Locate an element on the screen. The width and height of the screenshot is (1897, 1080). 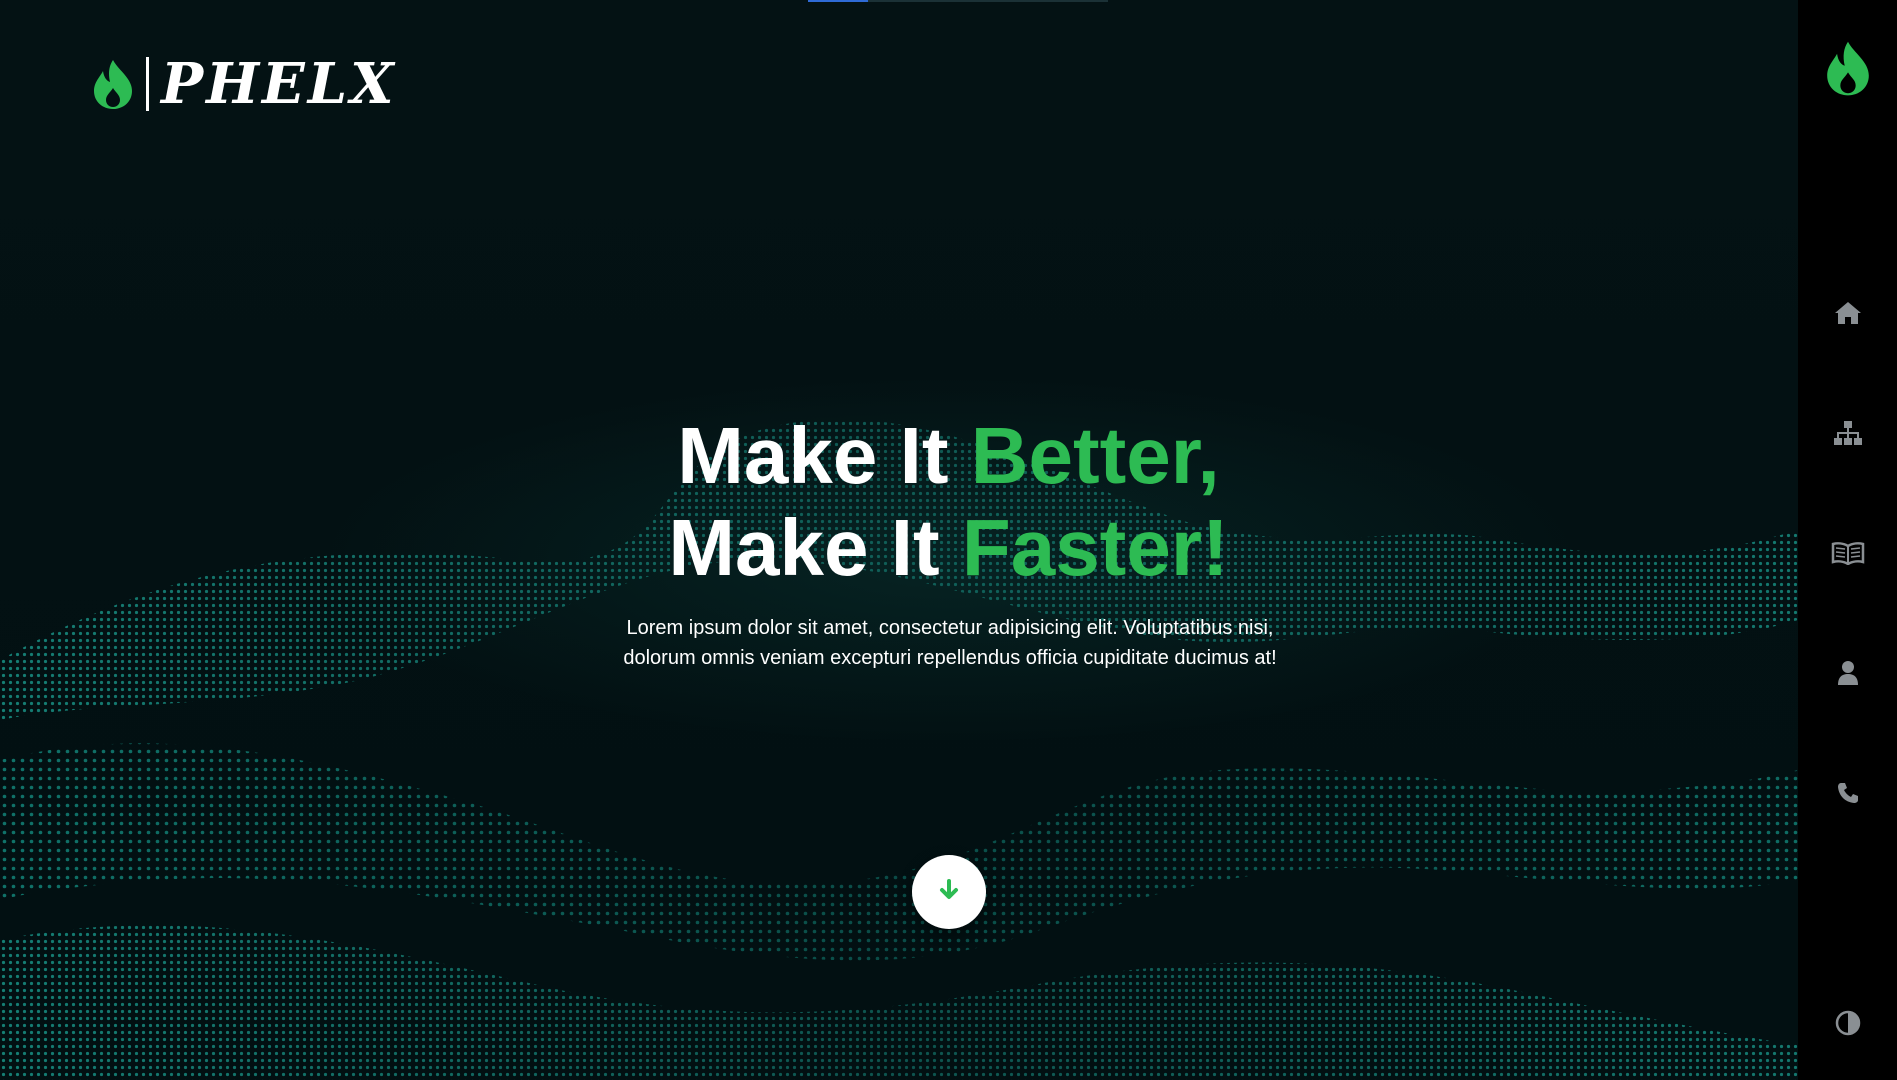
headline-line-1: Make It Better, is located at coordinates (899, 456).